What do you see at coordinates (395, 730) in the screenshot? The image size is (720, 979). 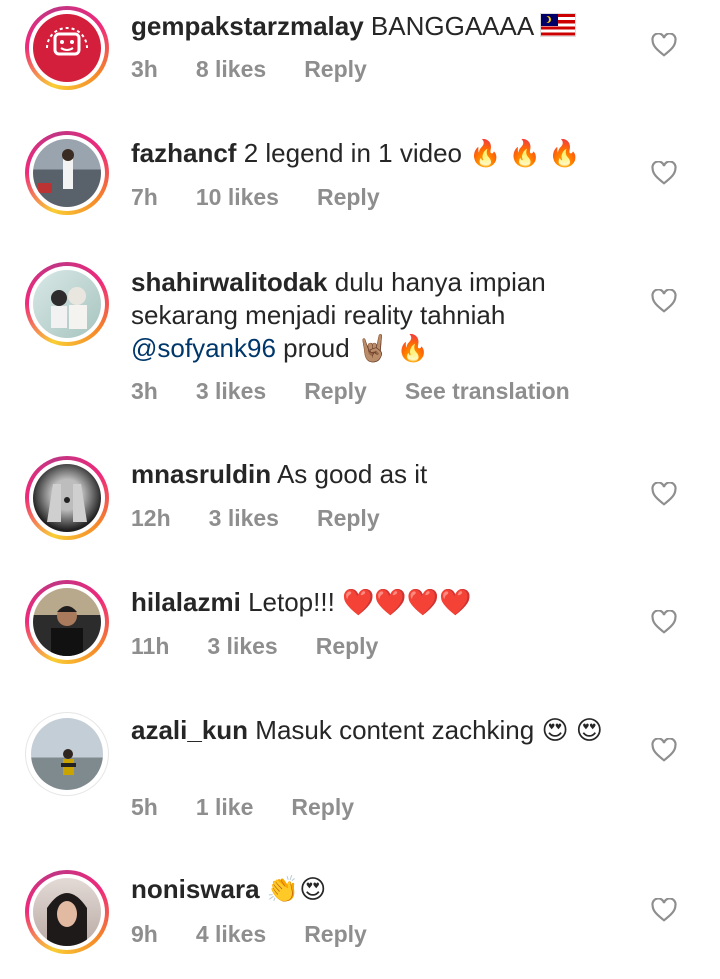 I see `comment-body: Masuk content zachking` at bounding box center [395, 730].